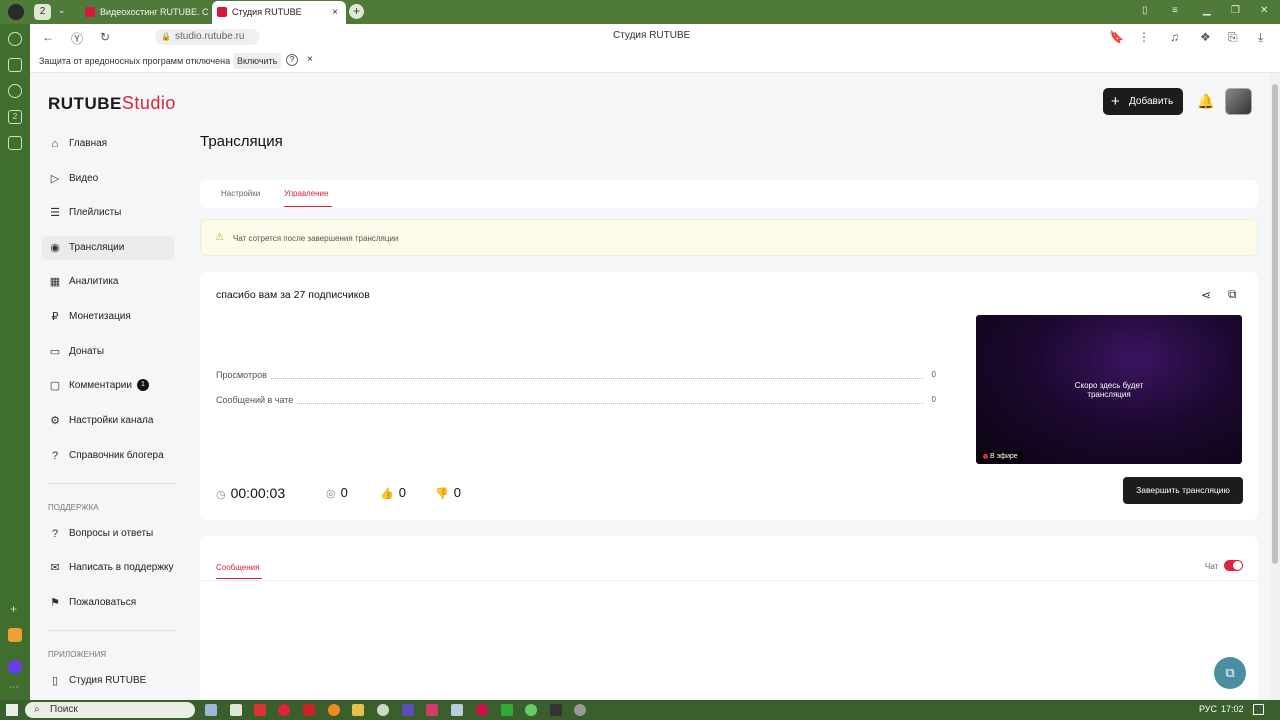  What do you see at coordinates (207, 37) in the screenshot?
I see `url-field: 🔒 studio.rutube.ru` at bounding box center [207, 37].